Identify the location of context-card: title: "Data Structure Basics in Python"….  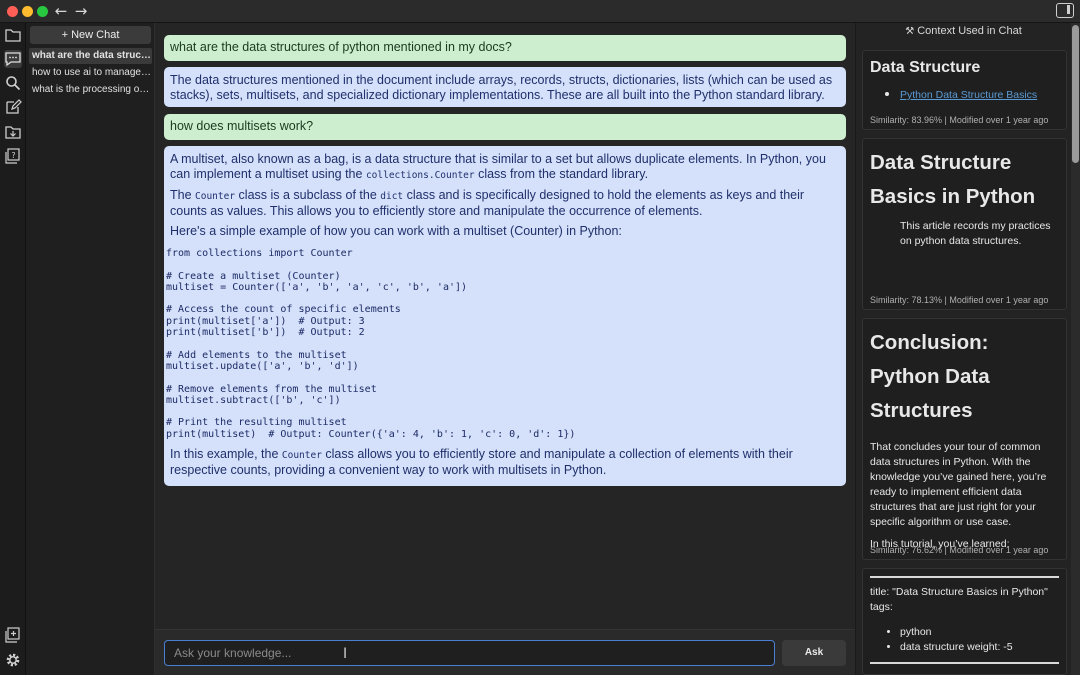
(964, 621).